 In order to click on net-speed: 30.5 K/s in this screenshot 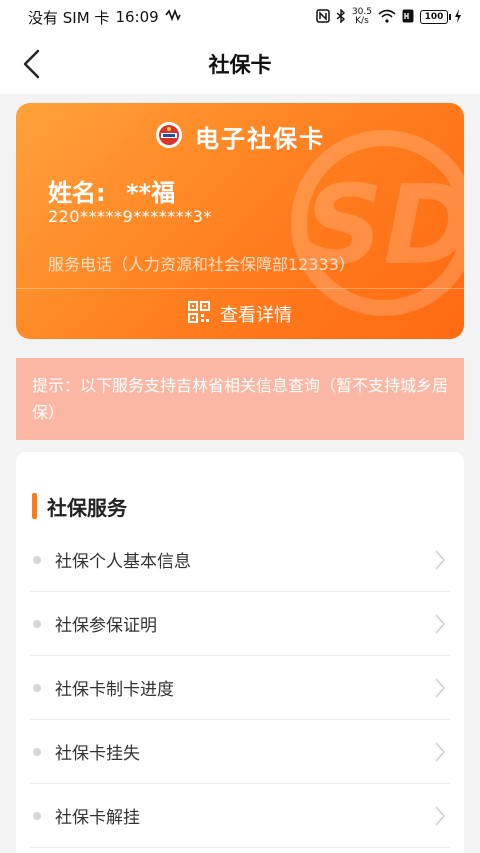, I will do `click(362, 17)`.